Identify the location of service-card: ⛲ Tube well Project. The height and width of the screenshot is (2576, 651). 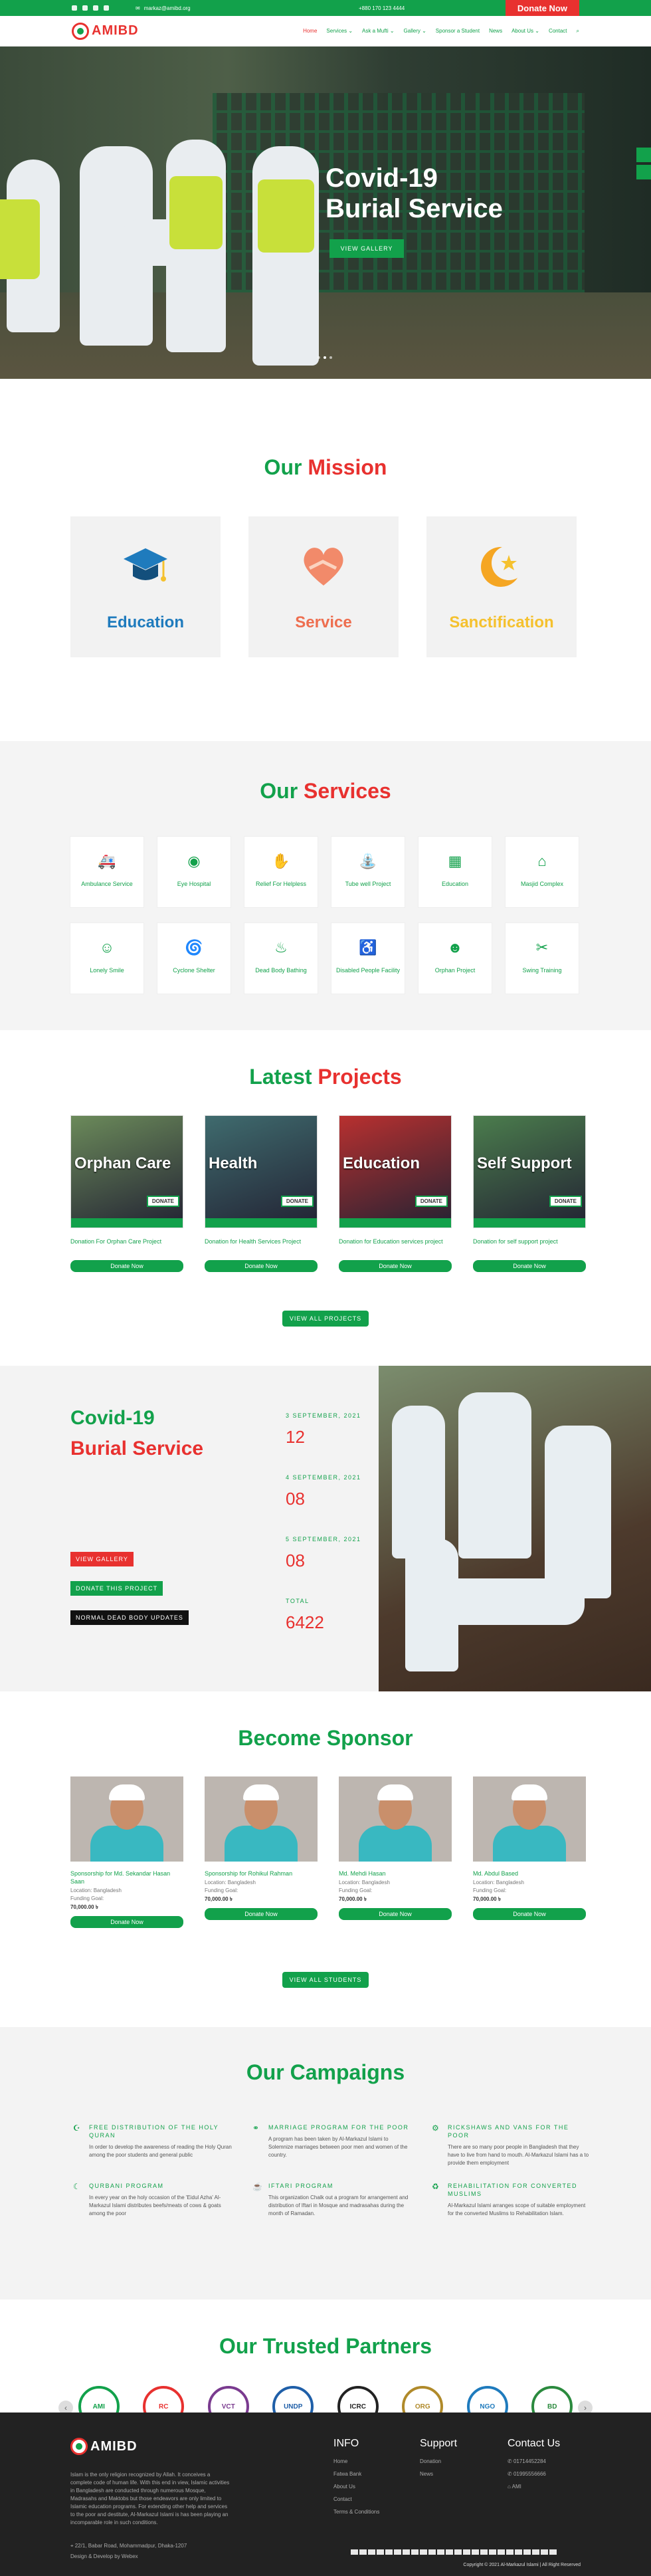
(368, 872).